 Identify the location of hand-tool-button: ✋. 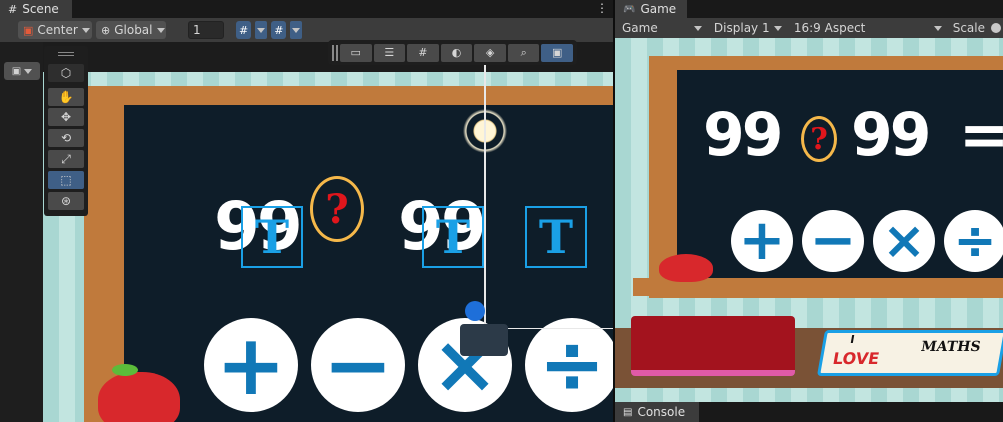
(66, 97).